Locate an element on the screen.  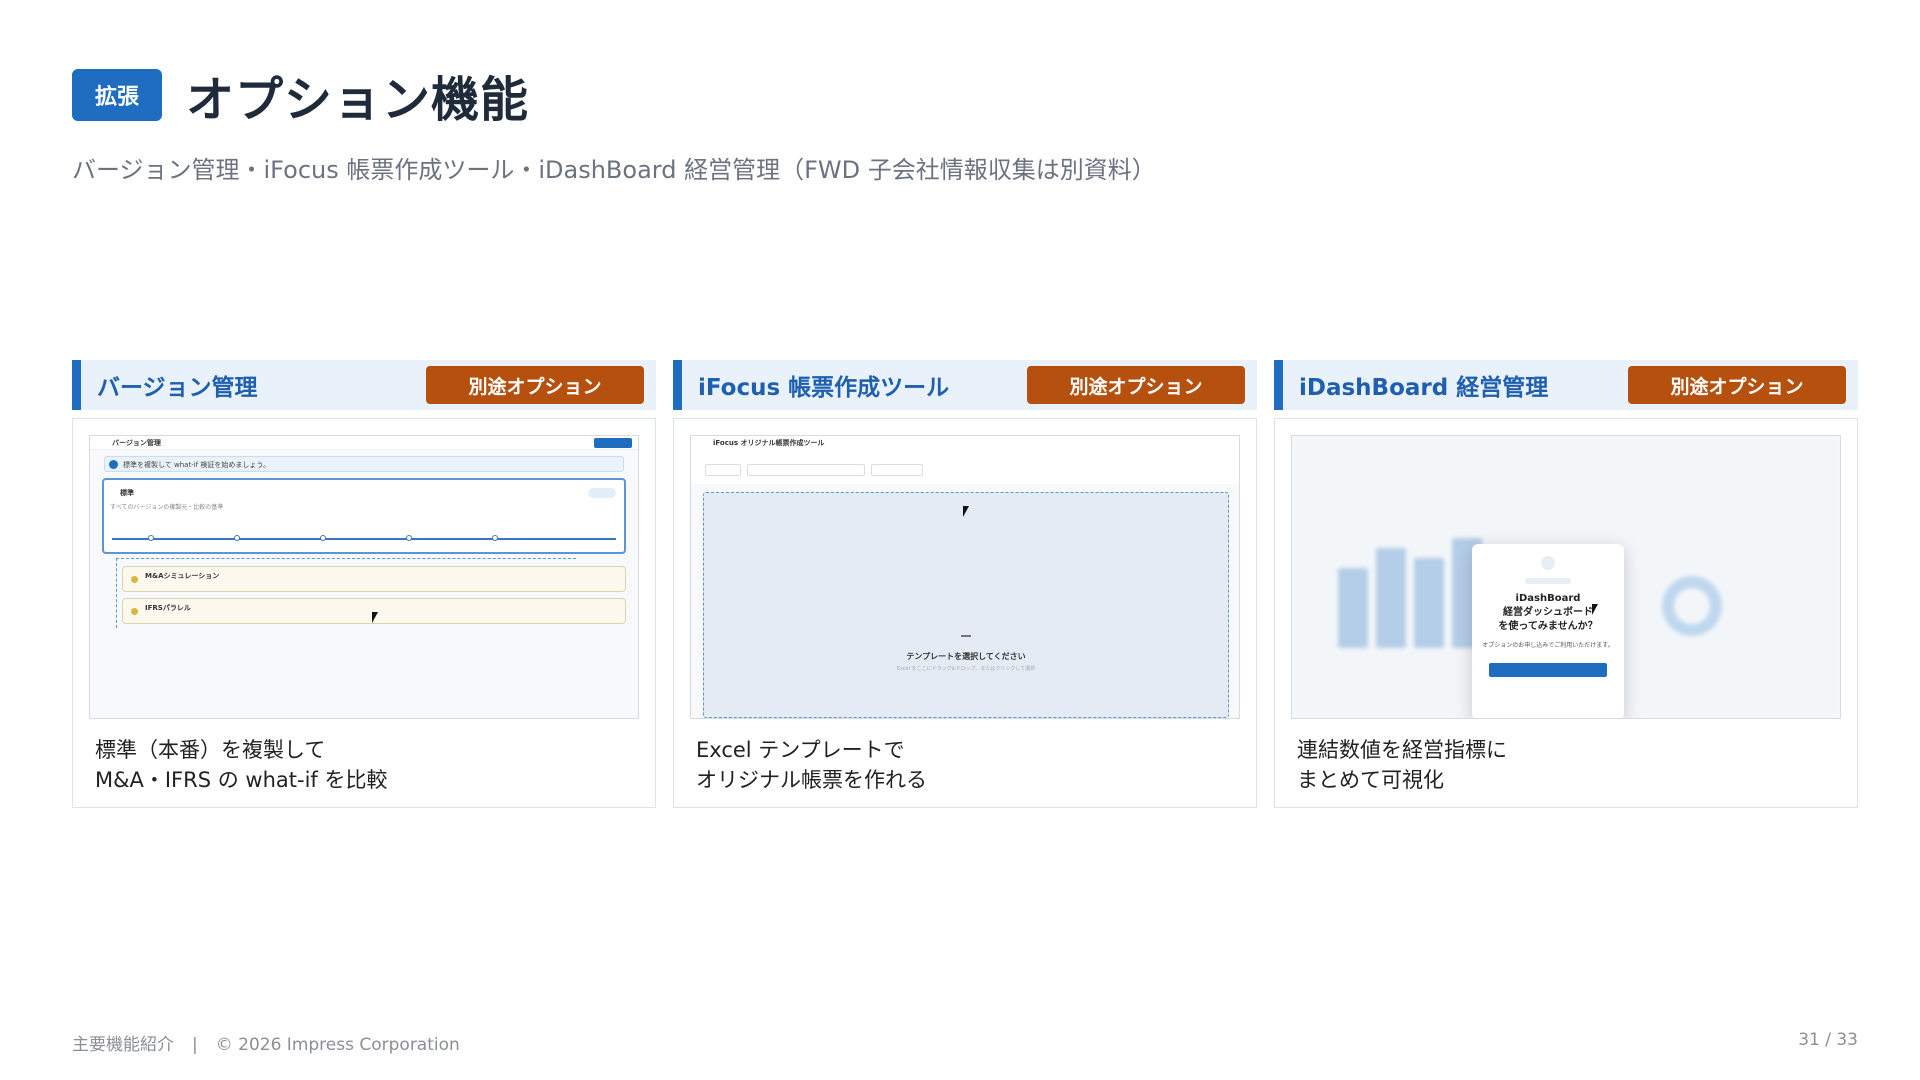
description-line: M&A・IFRS の what-if を比較 is located at coordinates (241, 780).